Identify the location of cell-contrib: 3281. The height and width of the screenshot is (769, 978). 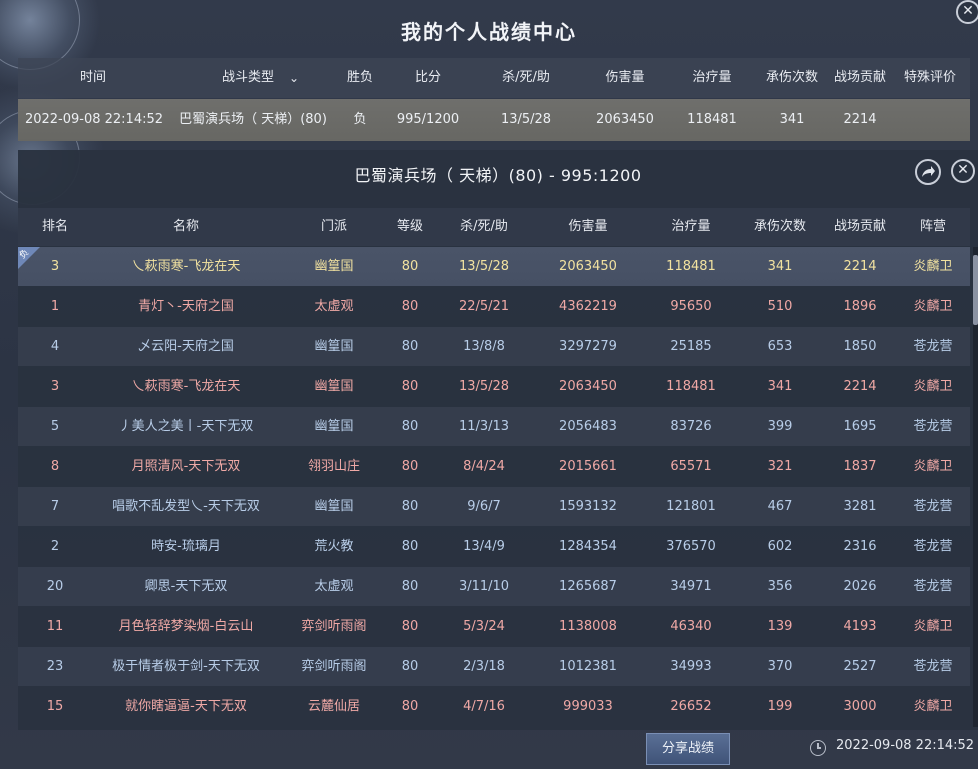
(860, 506).